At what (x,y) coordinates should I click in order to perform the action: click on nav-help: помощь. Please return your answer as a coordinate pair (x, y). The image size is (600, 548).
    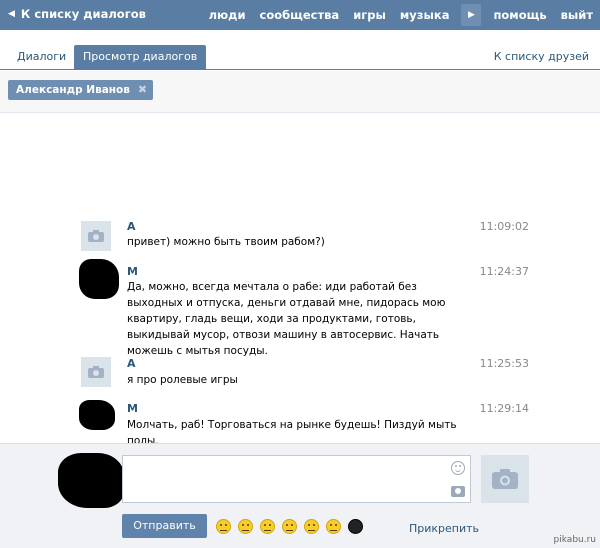
    Looking at the image, I should click on (519, 15).